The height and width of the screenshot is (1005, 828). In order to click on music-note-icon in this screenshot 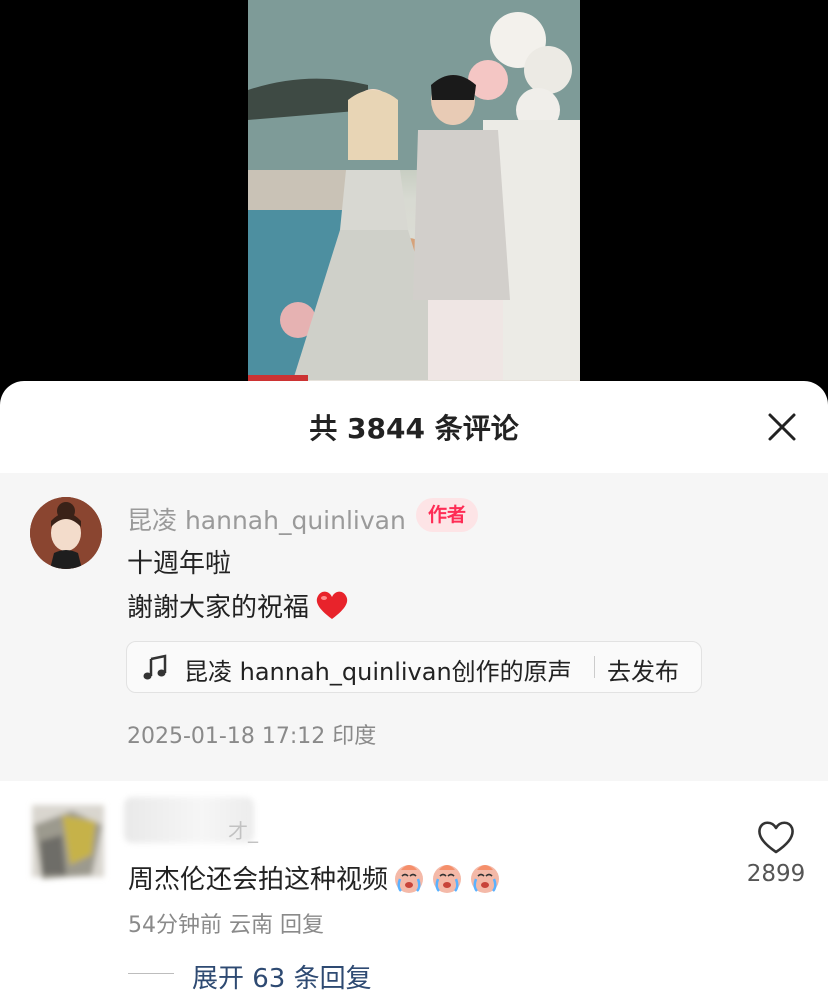, I will do `click(155, 668)`.